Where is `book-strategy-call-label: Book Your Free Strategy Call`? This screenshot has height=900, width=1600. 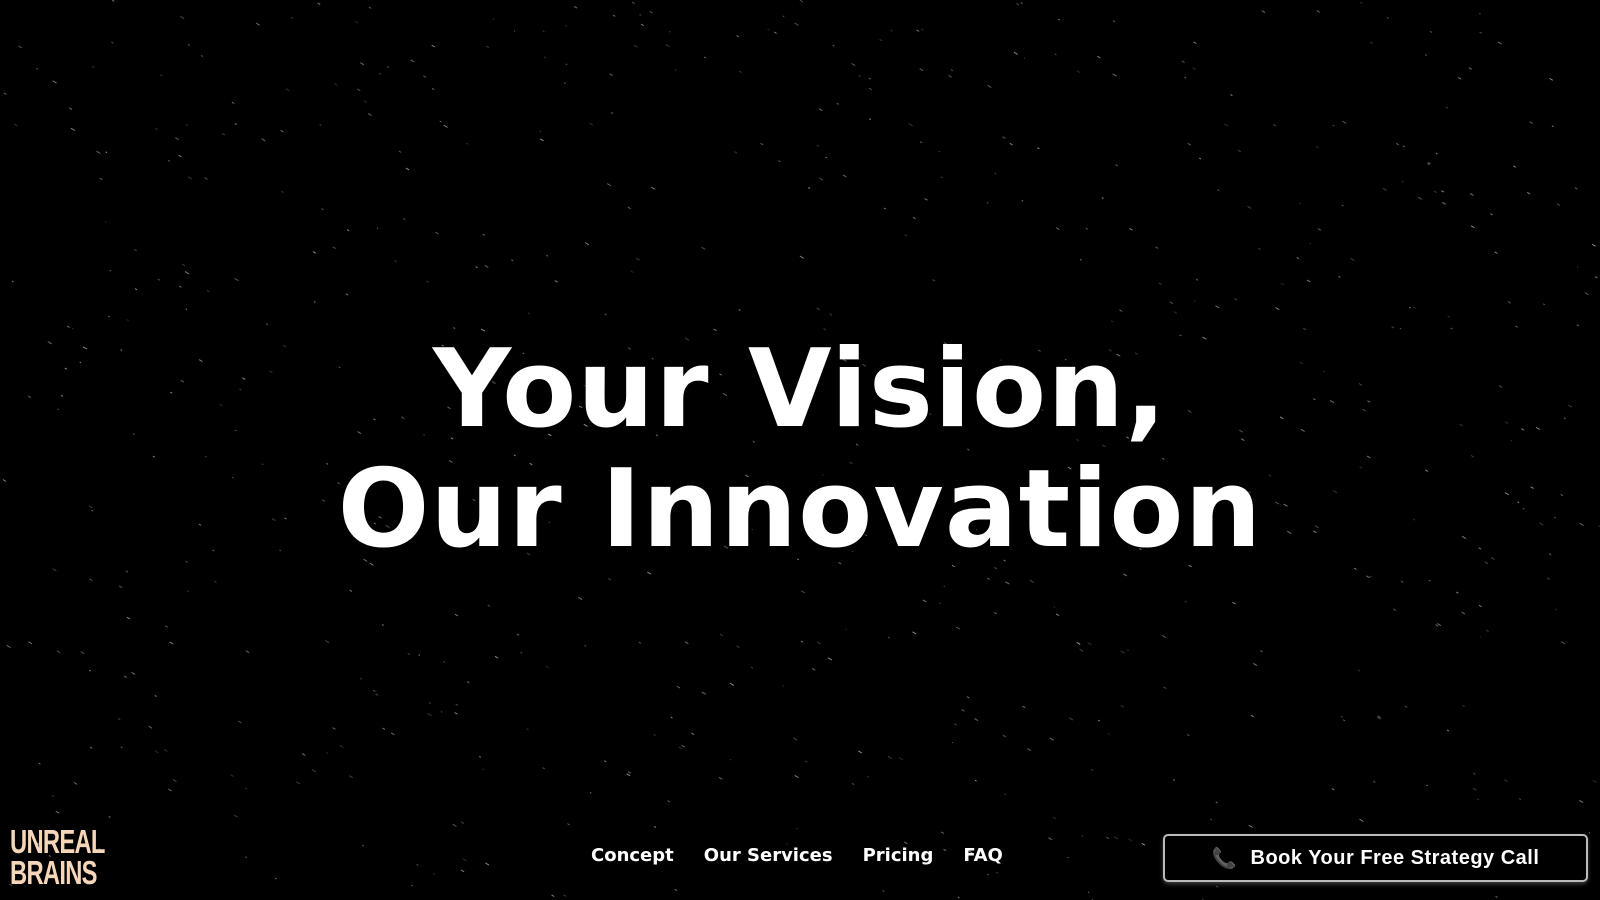 book-strategy-call-label: Book Your Free Strategy Call is located at coordinates (1395, 857).